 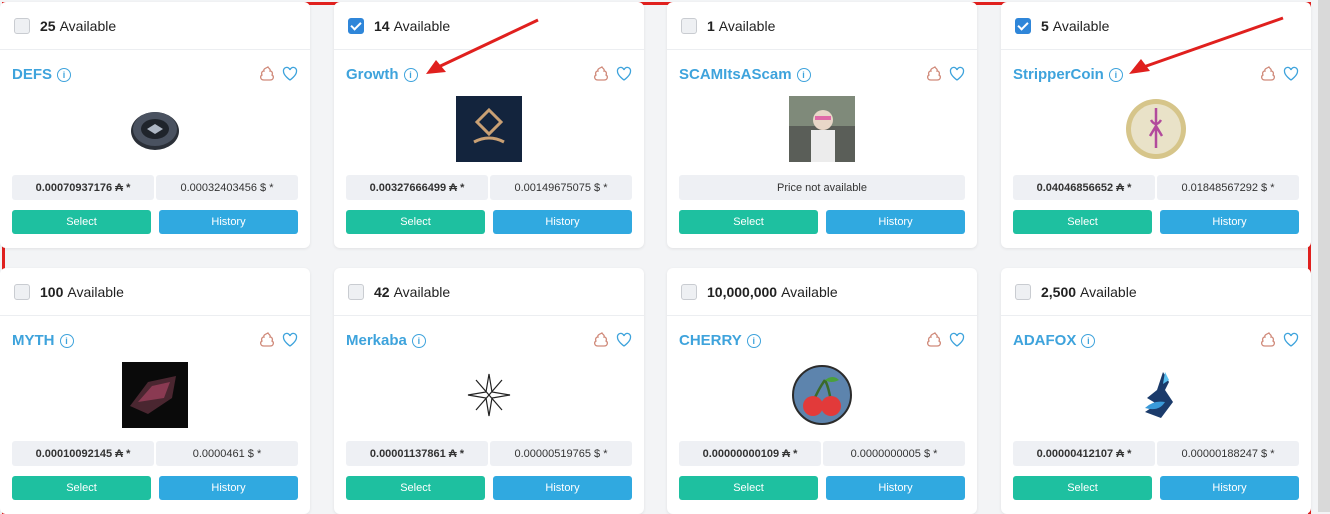 What do you see at coordinates (711, 25) in the screenshot?
I see `available-count: 1` at bounding box center [711, 25].